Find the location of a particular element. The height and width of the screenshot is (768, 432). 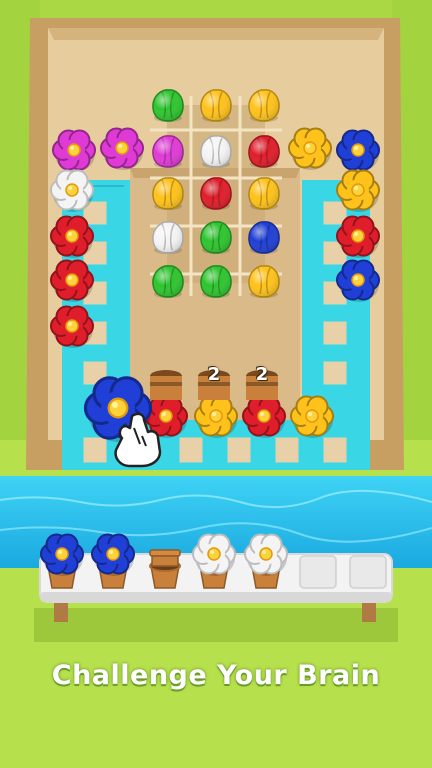

bud-white-r2c2 is located at coordinates (216, 151).